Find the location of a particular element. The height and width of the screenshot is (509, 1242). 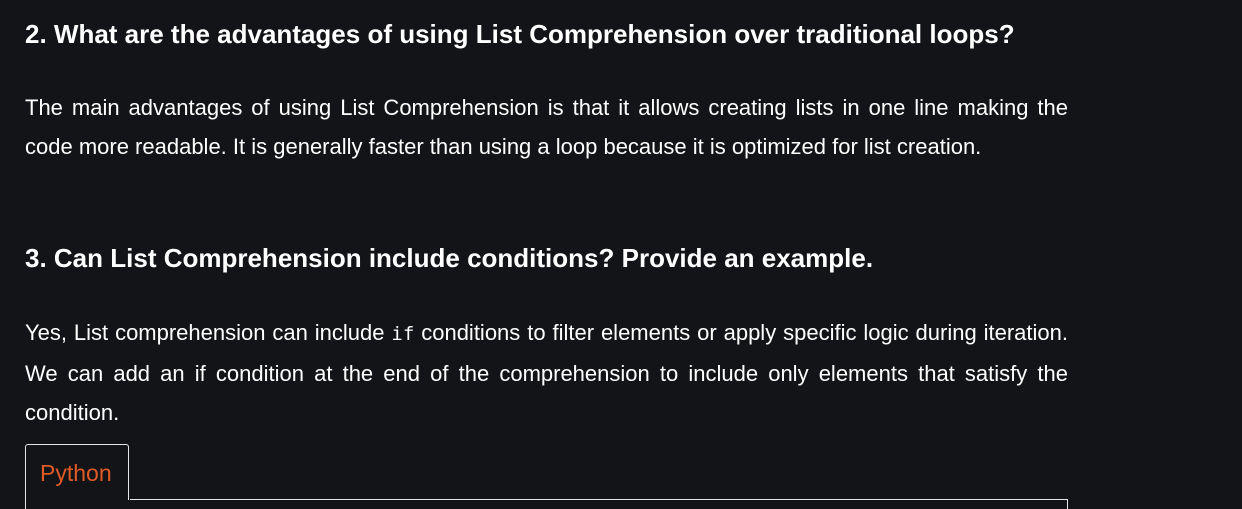

answer-text-start: Yes, List comprehension can include is located at coordinates (208, 332).